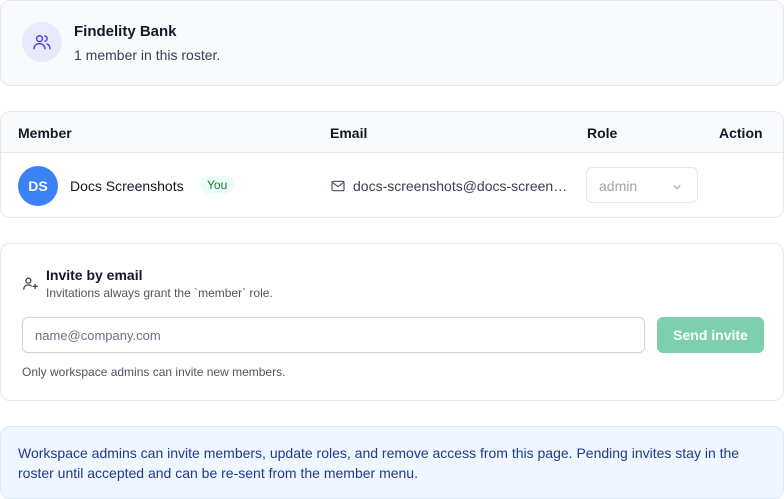 This screenshot has width=784, height=499. I want to click on mail-icon, so click(338, 188).